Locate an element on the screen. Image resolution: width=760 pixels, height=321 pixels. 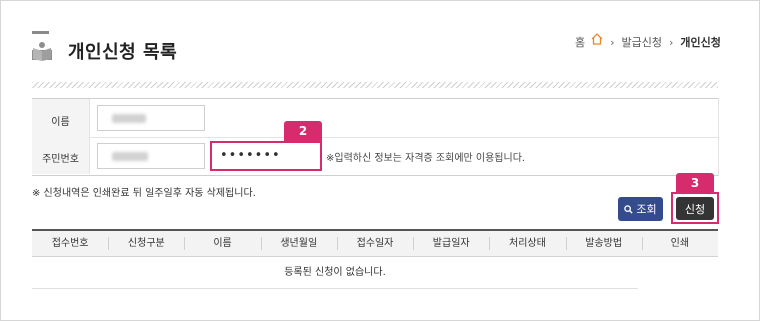
breadcrumb-item-issuance: 발급신청 is located at coordinates (642, 42).